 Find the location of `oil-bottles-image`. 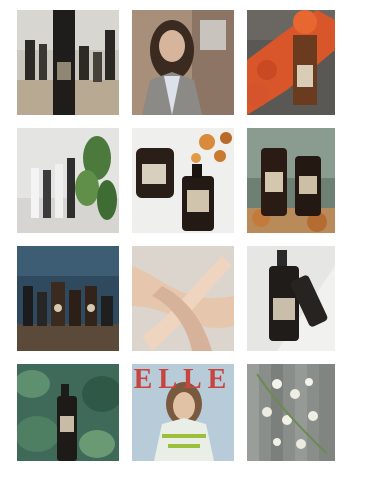

oil-bottles-image is located at coordinates (68, 62).